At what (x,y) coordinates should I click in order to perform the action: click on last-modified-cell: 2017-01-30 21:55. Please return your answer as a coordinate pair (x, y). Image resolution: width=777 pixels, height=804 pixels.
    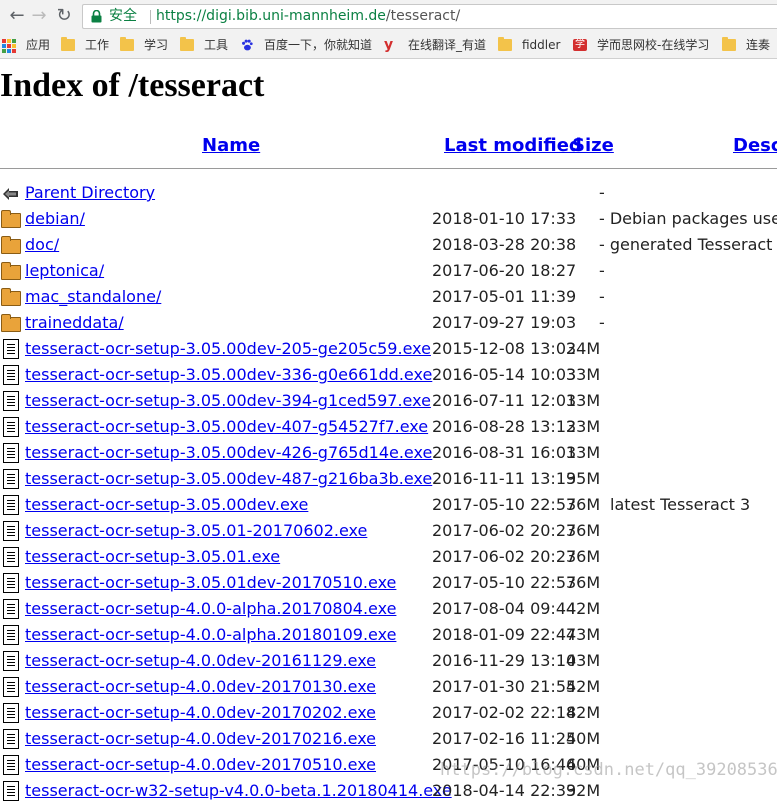
    Looking at the image, I should click on (504, 686).